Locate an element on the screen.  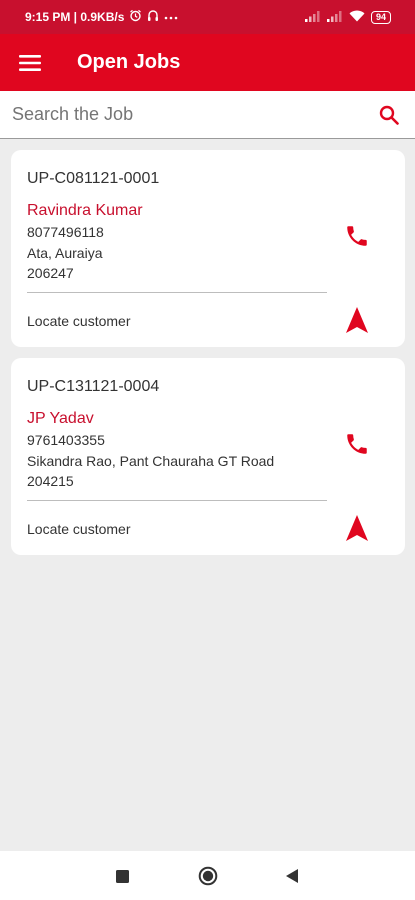
search-icon is located at coordinates (389, 115).